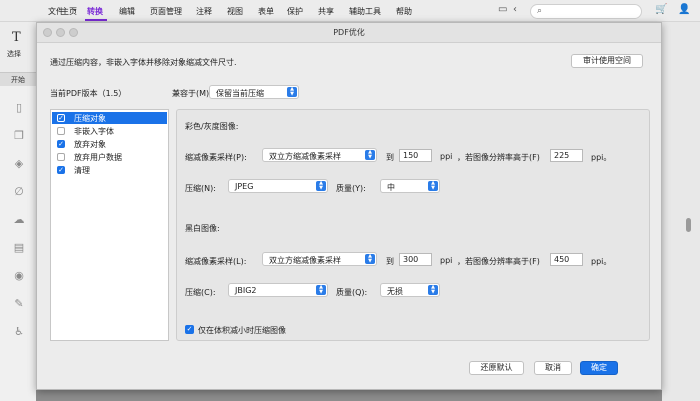 The width and height of the screenshot is (700, 401). What do you see at coordinates (109, 225) in the screenshot?
I see `optimize-category-list: ✓ 压缩对象 非嵌入字体 ✓ 放弃对象 放弃用户数据 ✓ 清理` at bounding box center [109, 225].